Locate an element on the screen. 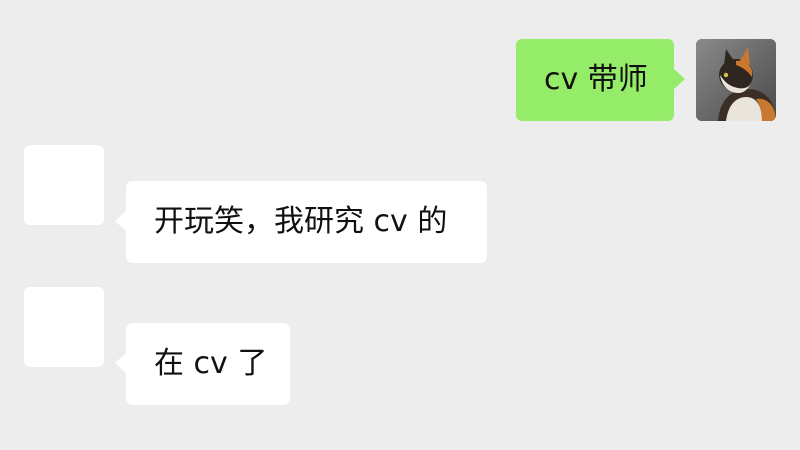  message-text: cv 带师 is located at coordinates (596, 79).